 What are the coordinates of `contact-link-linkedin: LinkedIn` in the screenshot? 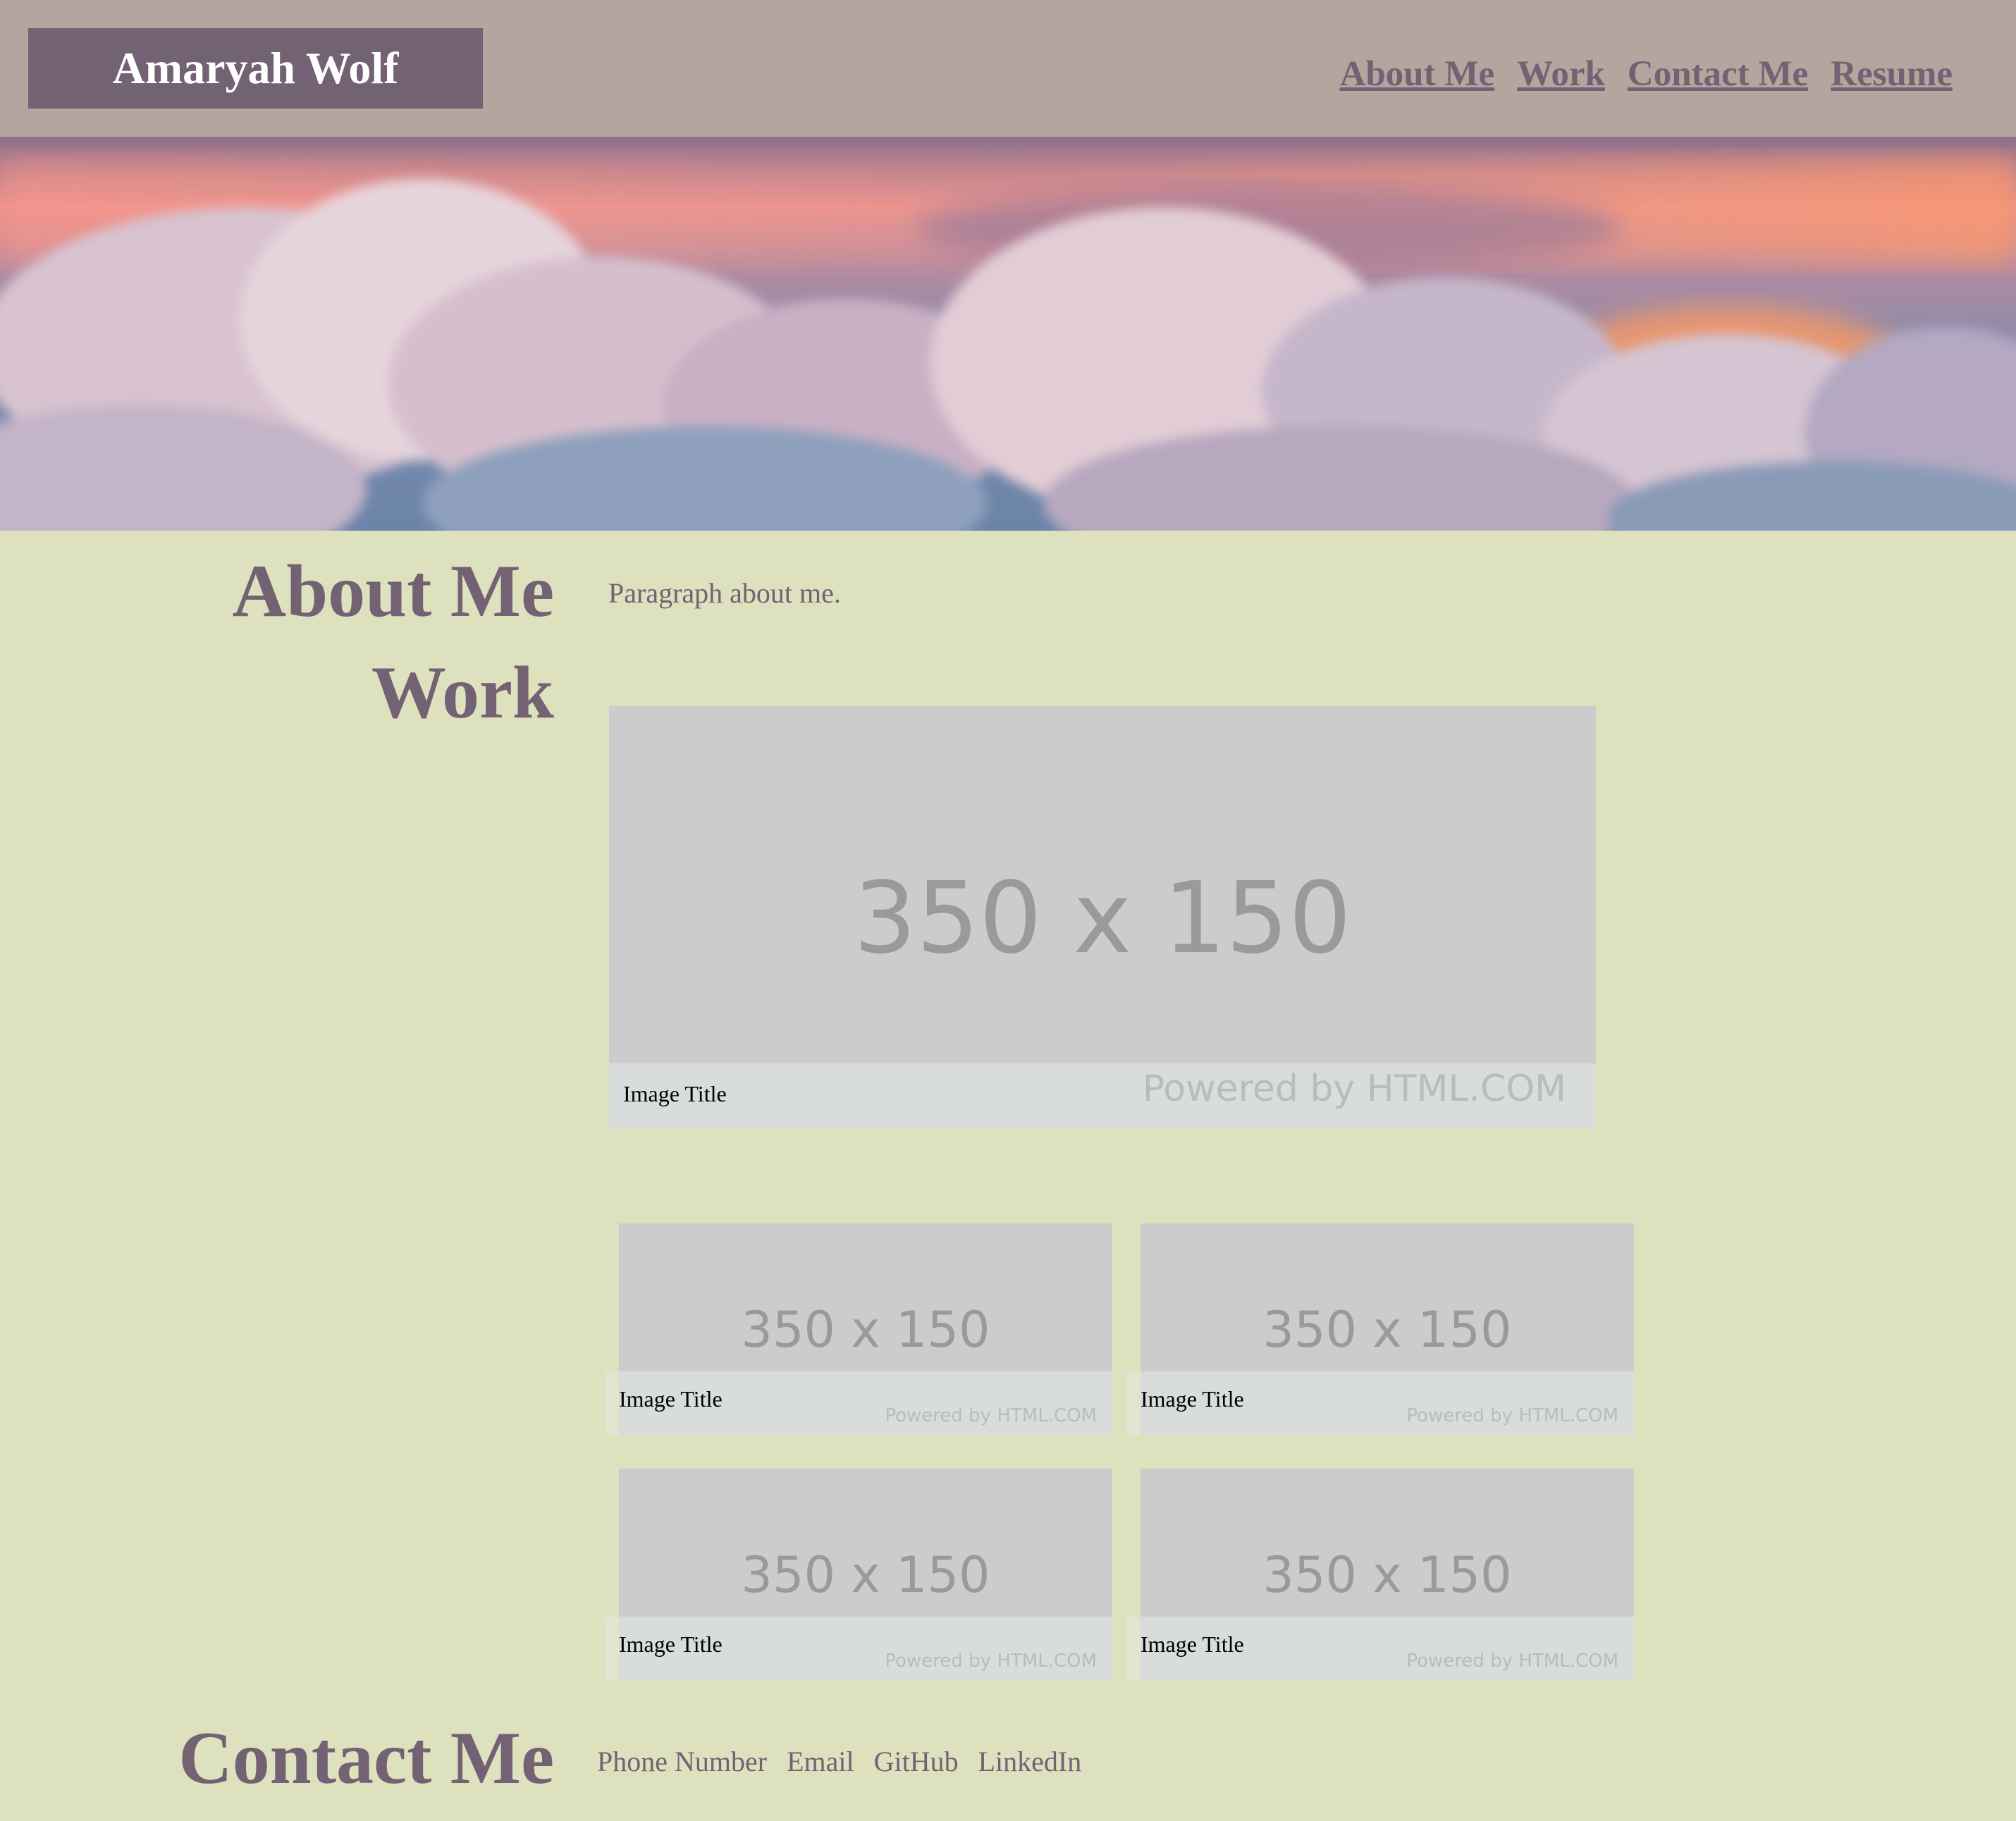 It's located at (1030, 1761).